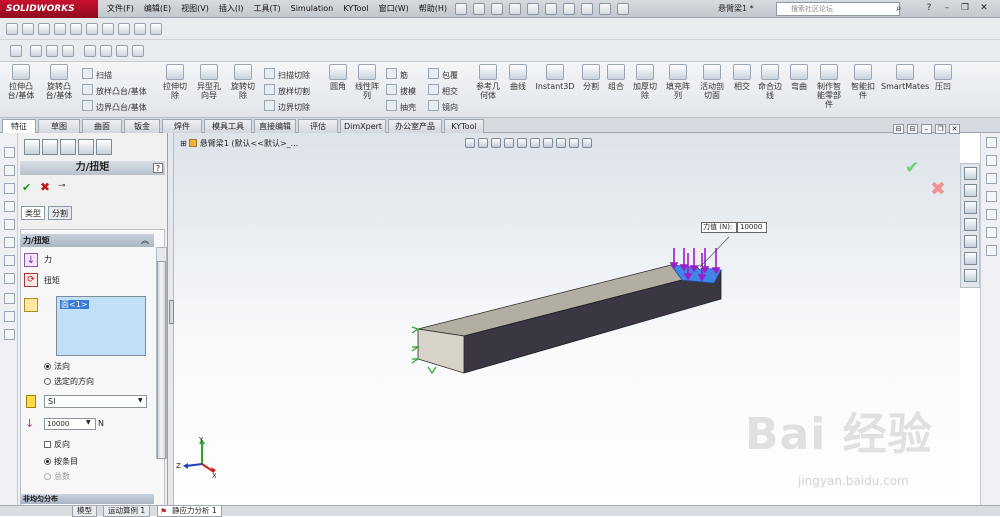  I want to click on custom-properties-icon, so click(970, 275).